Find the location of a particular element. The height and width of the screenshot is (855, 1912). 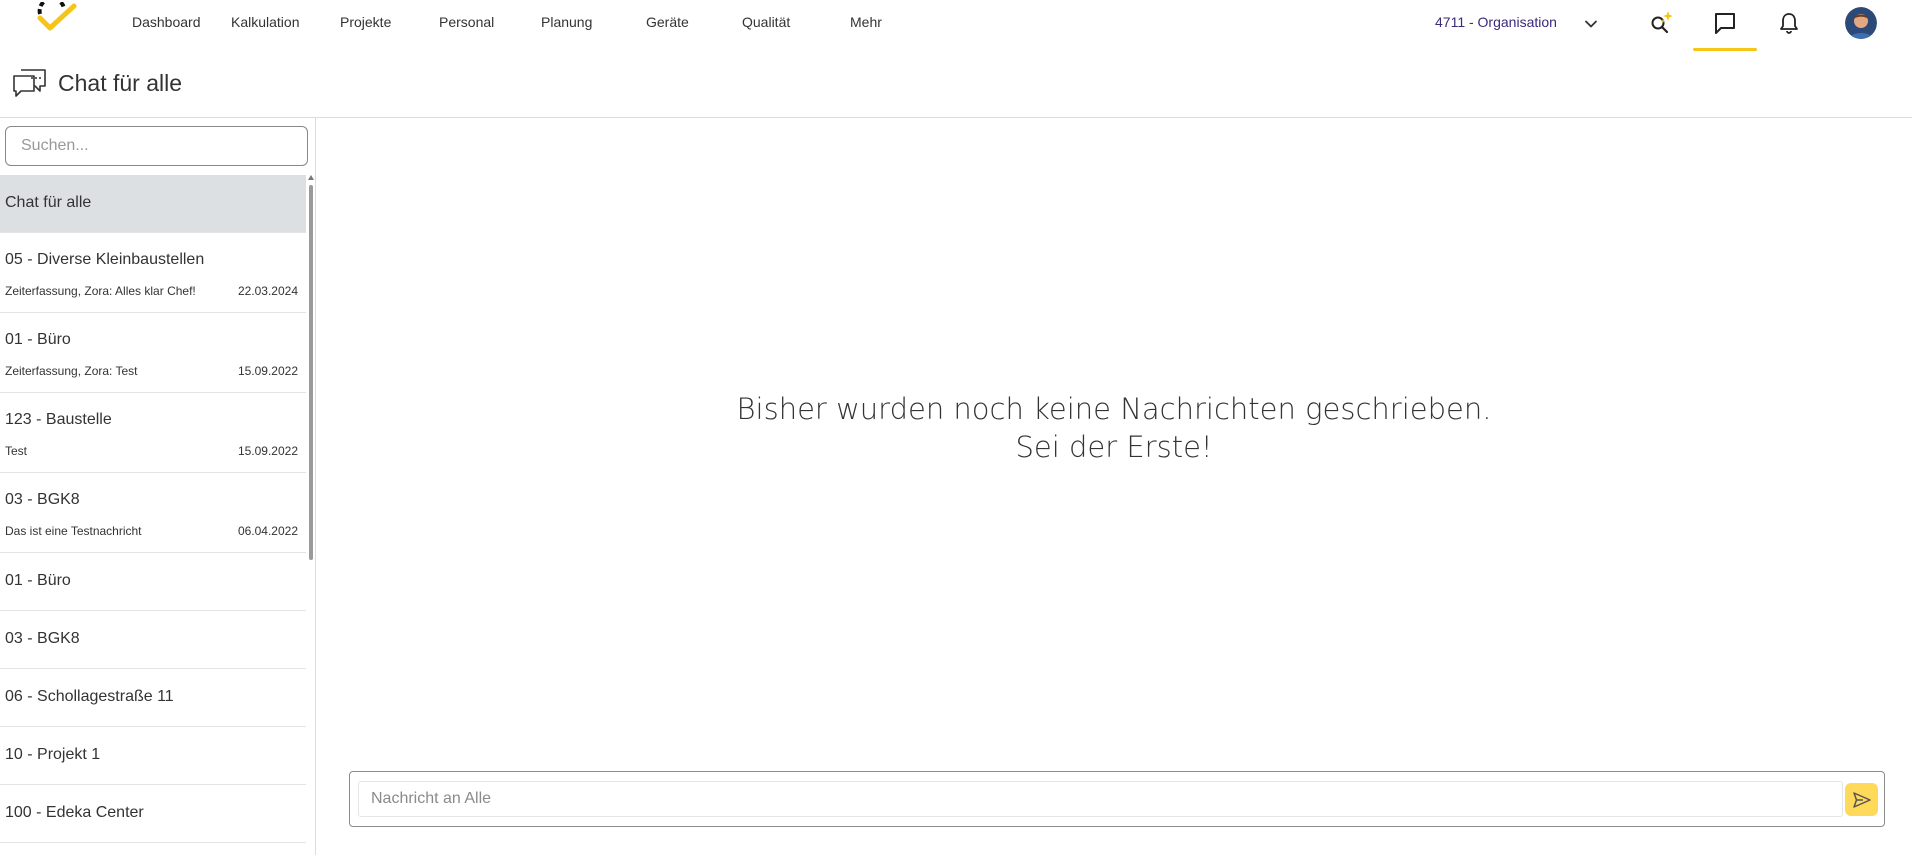

chat-title: Chat für alle is located at coordinates (48, 202).